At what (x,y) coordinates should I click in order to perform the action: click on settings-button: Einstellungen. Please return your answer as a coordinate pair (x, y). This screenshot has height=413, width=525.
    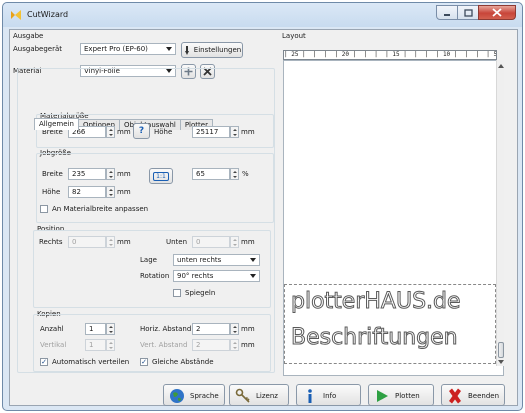
    Looking at the image, I should click on (212, 50).